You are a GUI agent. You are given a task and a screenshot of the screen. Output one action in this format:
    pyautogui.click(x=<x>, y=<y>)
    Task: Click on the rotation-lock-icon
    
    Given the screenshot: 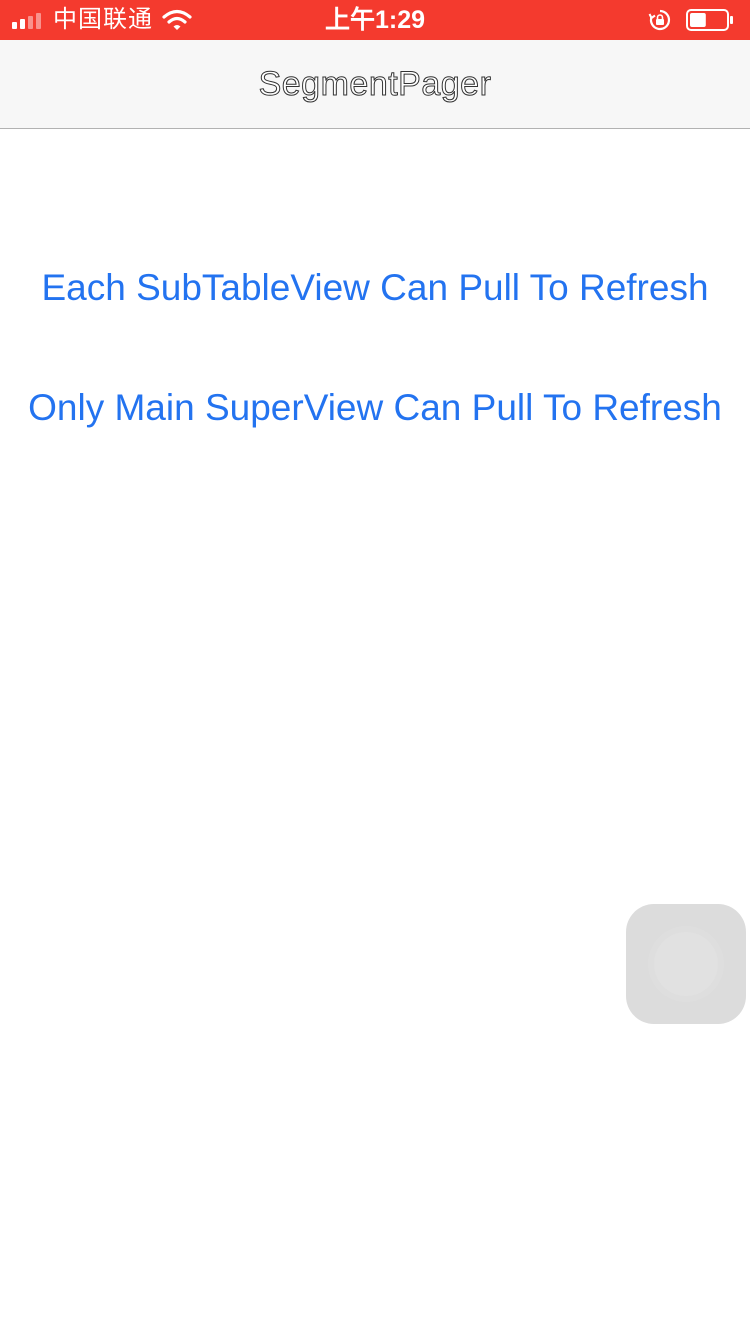 What is the action you would take?
    pyautogui.click(x=659, y=20)
    